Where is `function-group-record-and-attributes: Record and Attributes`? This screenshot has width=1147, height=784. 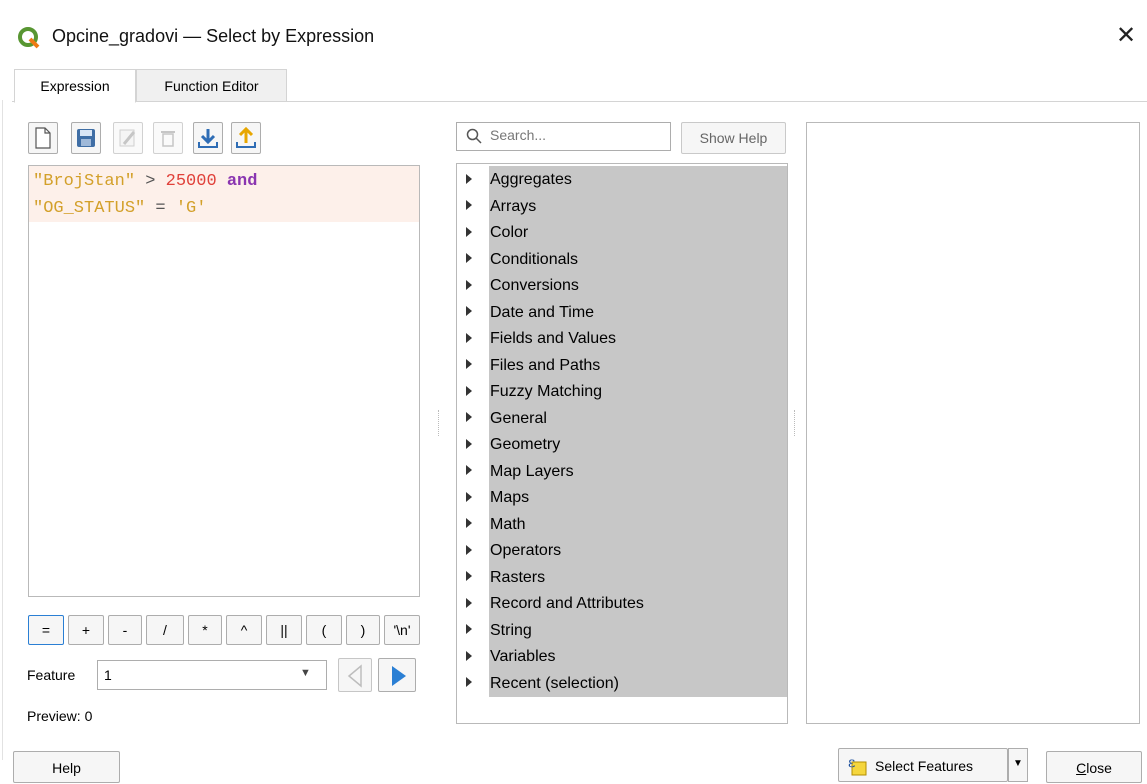 function-group-record-and-attributes: Record and Attributes is located at coordinates (626, 604).